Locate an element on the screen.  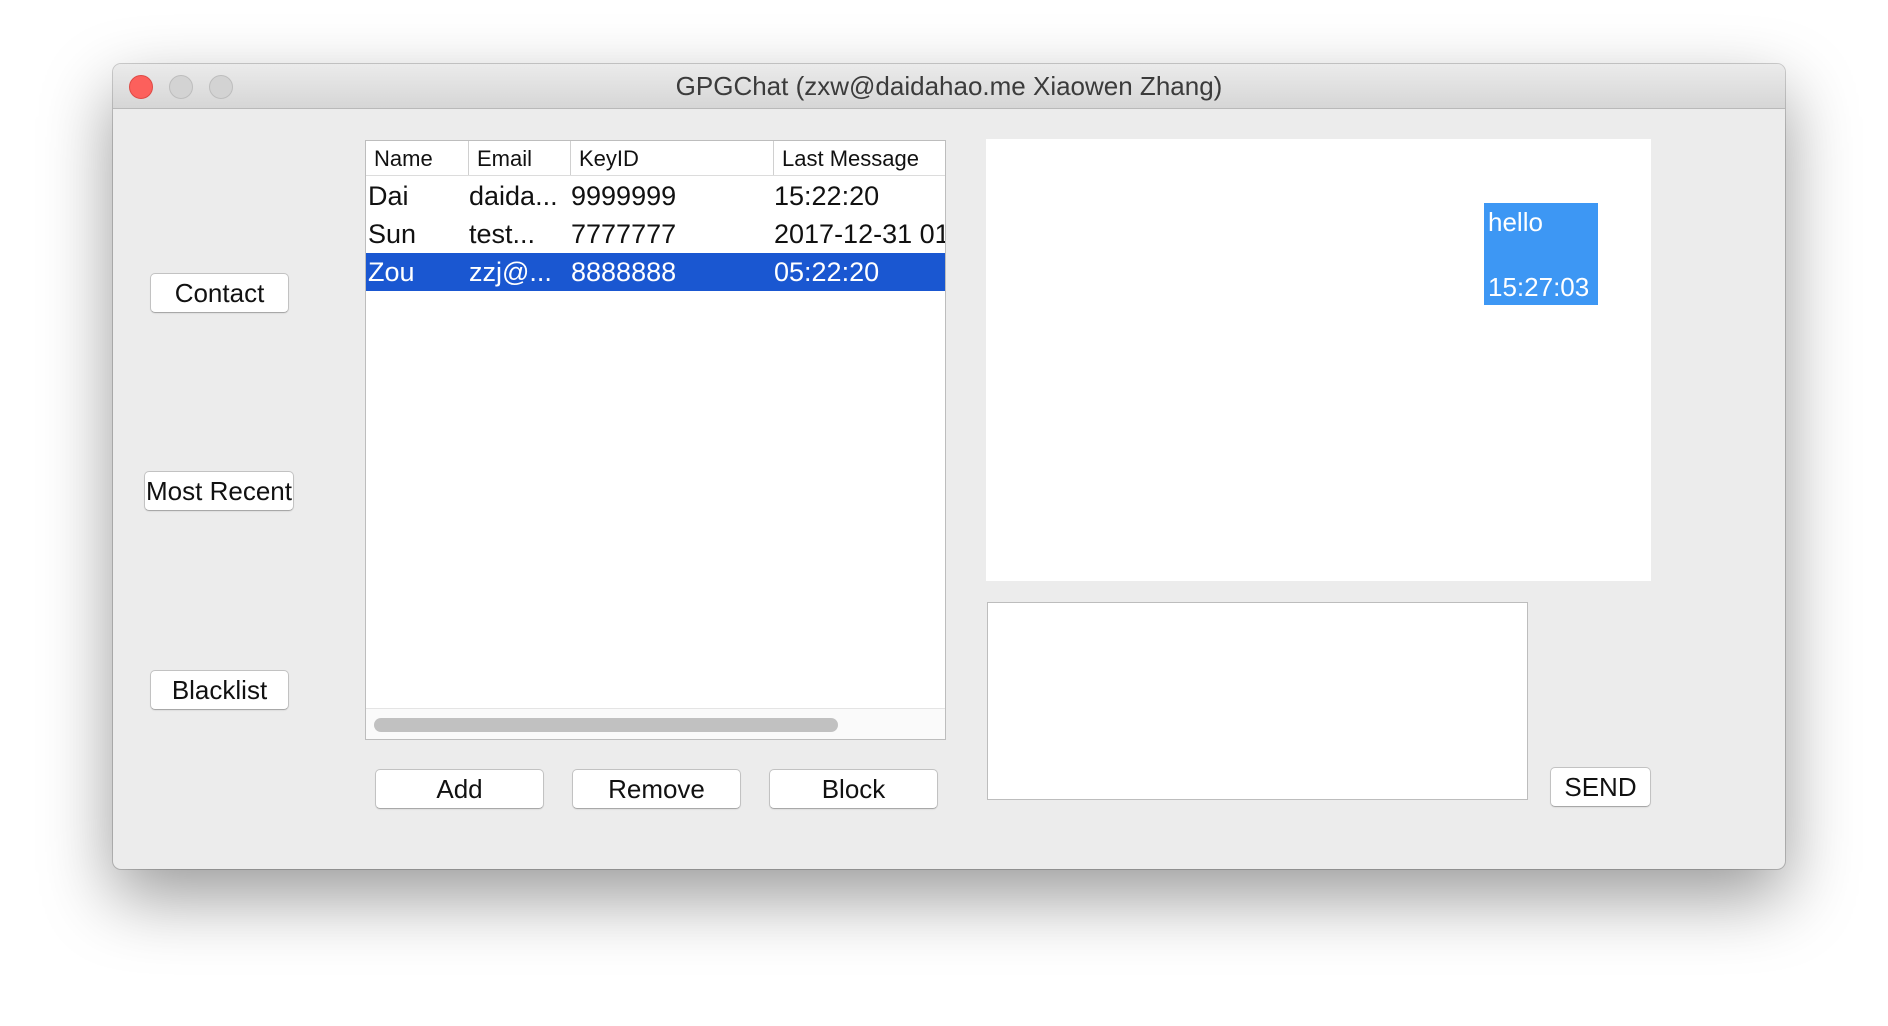
blacklist-button: Blacklist is located at coordinates (219, 690).